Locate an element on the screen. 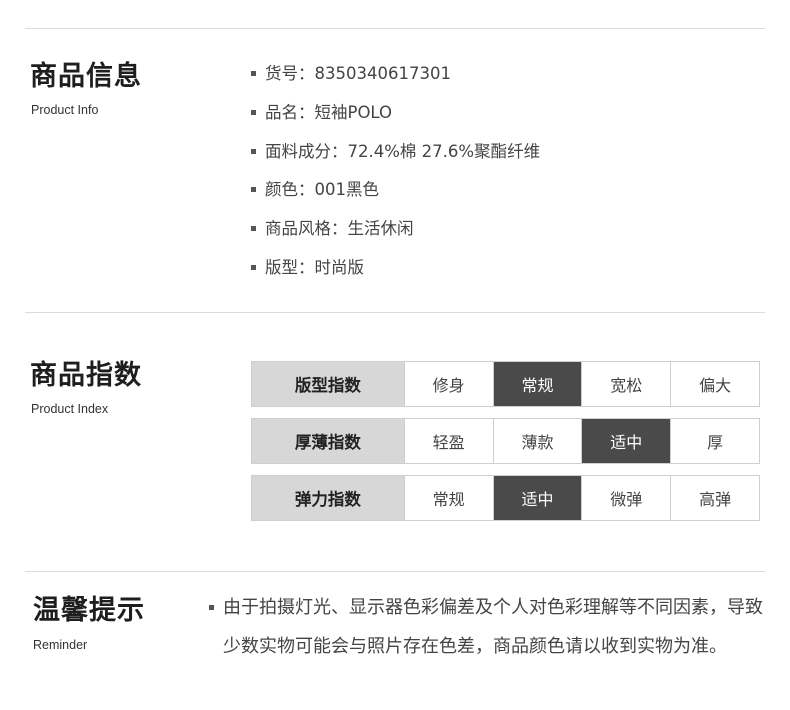 This screenshot has height=710, width=790. product-index-subtitle: Product Index is located at coordinates (70, 409).